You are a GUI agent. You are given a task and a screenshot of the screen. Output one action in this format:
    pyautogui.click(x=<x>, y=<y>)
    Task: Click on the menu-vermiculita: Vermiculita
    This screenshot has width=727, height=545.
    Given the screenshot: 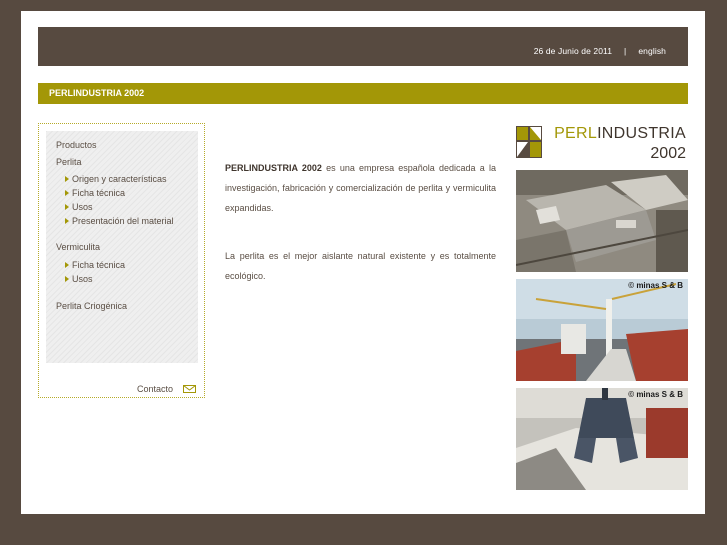 What is the action you would take?
    pyautogui.click(x=78, y=247)
    